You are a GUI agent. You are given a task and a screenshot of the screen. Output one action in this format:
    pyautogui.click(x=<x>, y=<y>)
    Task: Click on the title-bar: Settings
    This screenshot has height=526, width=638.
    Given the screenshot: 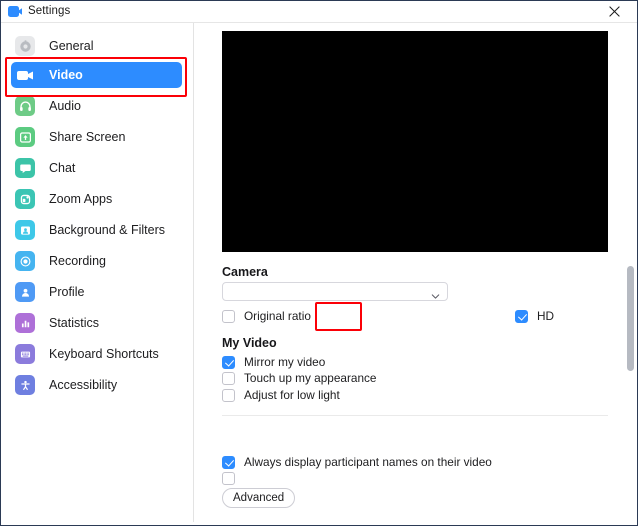 What is the action you would take?
    pyautogui.click(x=319, y=12)
    